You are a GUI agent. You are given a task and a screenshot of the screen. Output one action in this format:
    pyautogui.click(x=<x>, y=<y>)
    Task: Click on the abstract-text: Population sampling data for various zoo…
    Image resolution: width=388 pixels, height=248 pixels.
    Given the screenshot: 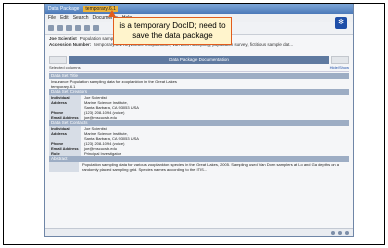 What is the action you would take?
    pyautogui.click(x=199, y=167)
    